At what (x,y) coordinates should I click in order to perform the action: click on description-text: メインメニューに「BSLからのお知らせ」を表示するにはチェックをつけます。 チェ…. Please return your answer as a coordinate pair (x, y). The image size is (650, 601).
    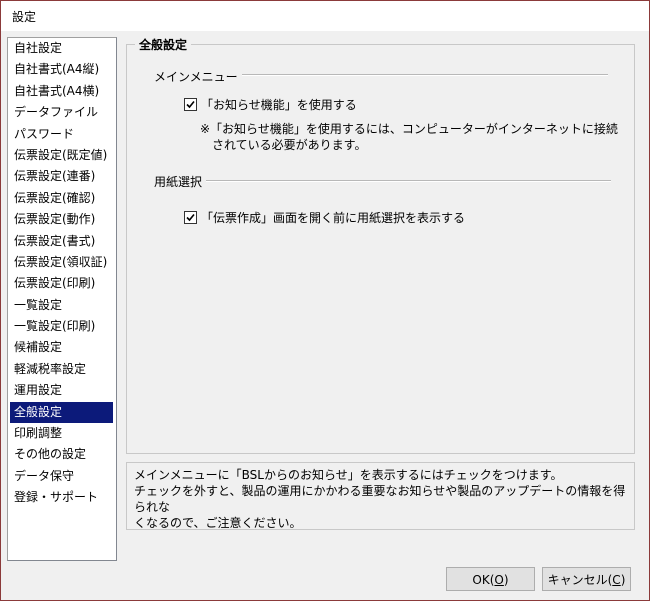
    Looking at the image, I should click on (381, 499).